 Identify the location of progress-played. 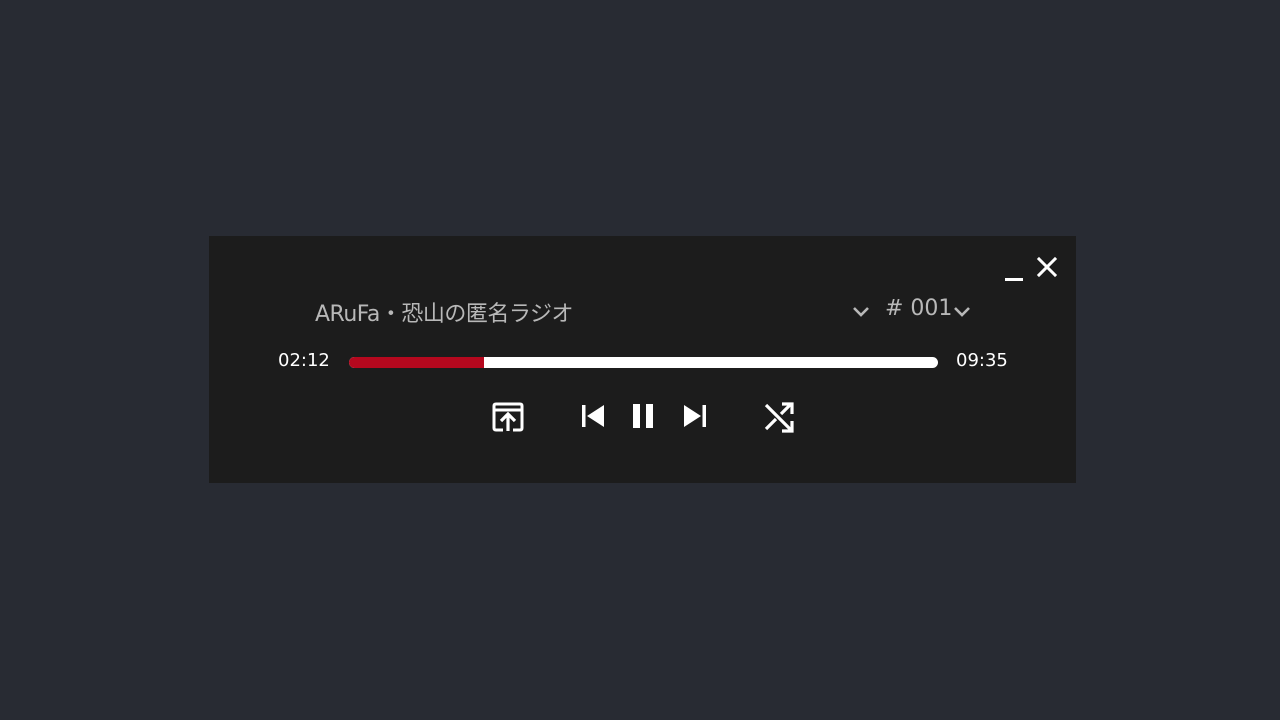
(417, 362).